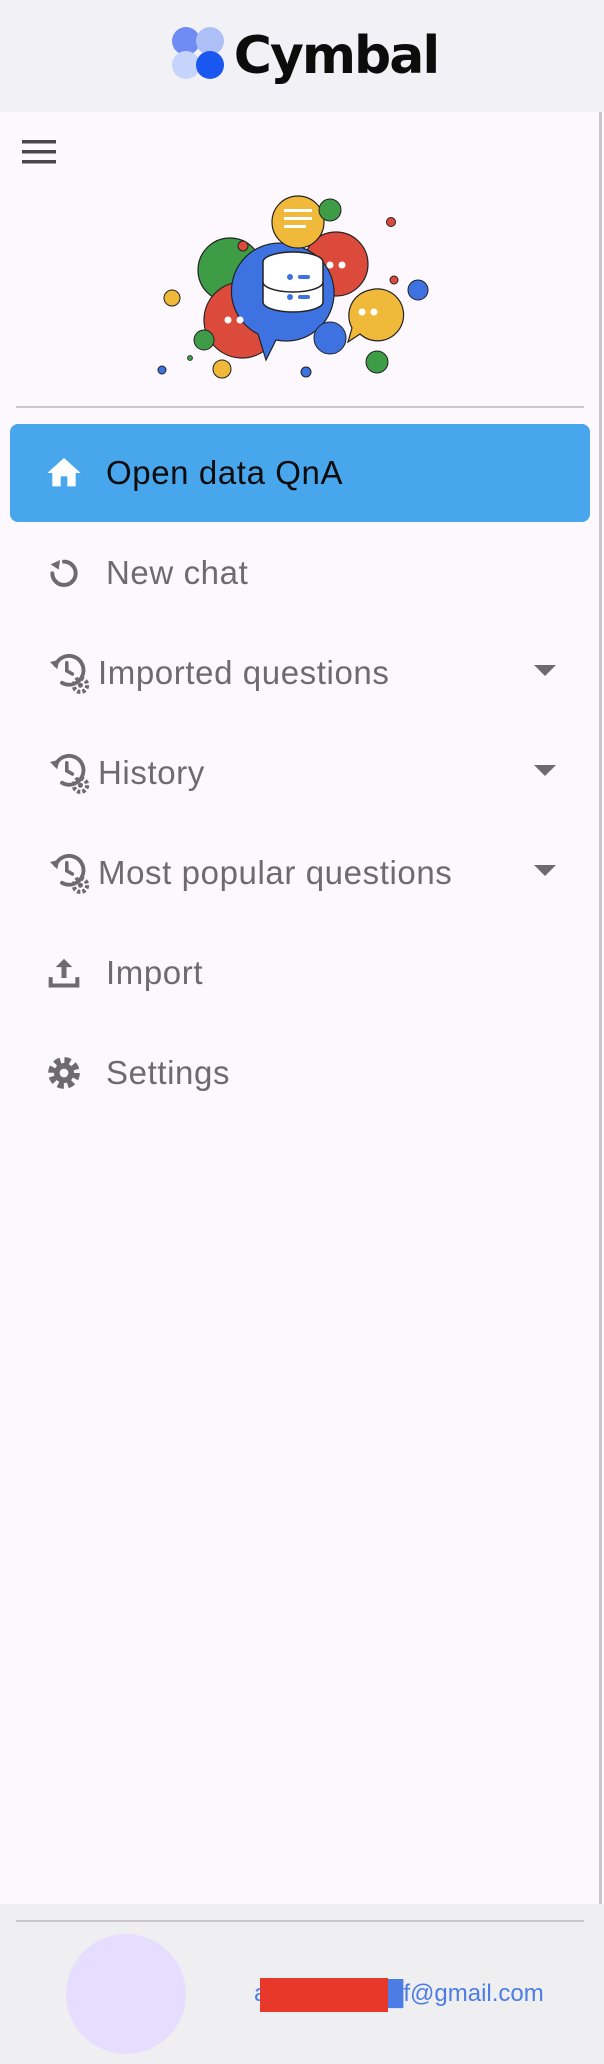 The image size is (604, 2064). I want to click on nav-item-settings: Settings, so click(300, 1073).